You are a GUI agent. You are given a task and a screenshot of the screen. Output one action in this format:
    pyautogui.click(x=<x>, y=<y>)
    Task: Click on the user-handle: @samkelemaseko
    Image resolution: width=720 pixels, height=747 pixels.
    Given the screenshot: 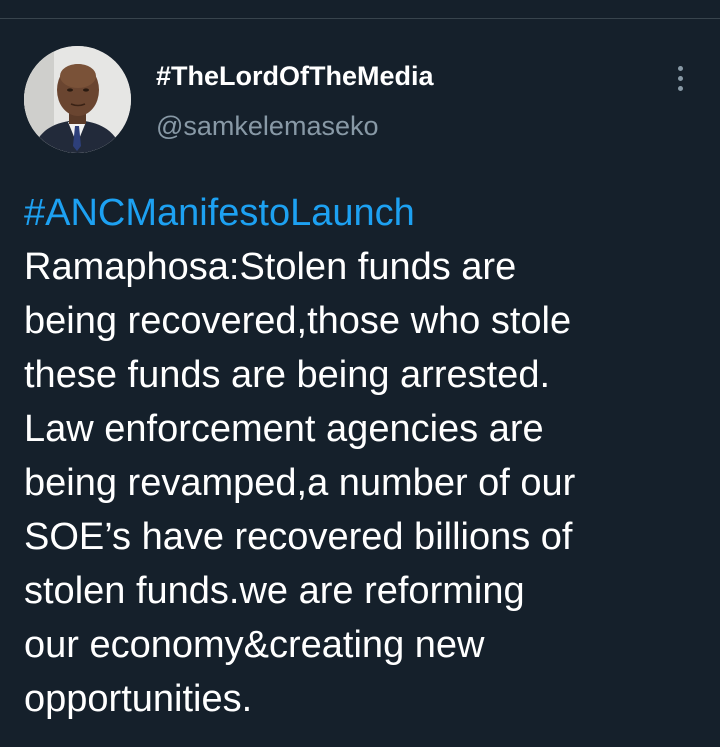 What is the action you would take?
    pyautogui.click(x=267, y=126)
    